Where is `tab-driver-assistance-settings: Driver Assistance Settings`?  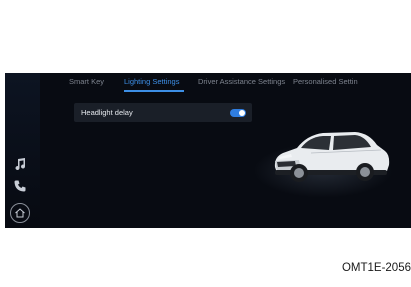
tab-driver-assistance-settings: Driver Assistance Settings is located at coordinates (241, 81).